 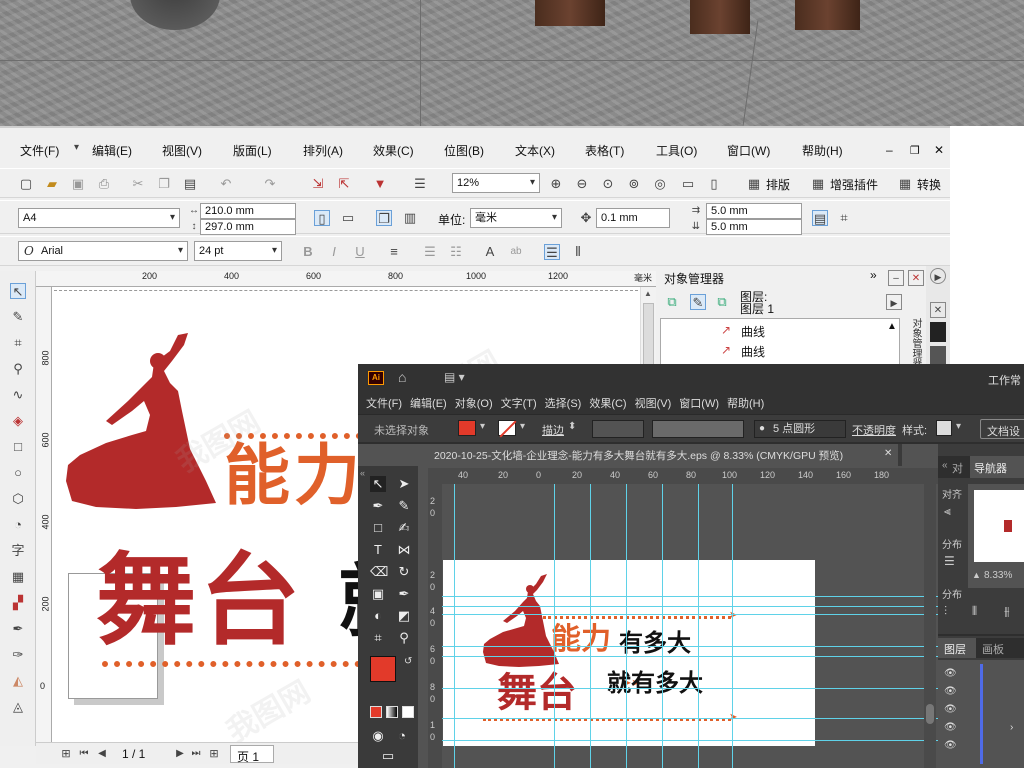 What do you see at coordinates (653, 403) in the screenshot?
I see `ai-menu-view: 视图(V)` at bounding box center [653, 403].